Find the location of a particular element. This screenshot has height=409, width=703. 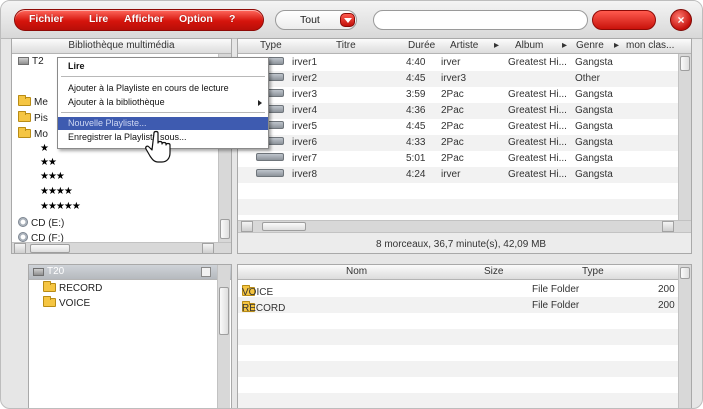

filter-dropdown: Tout is located at coordinates (316, 20).